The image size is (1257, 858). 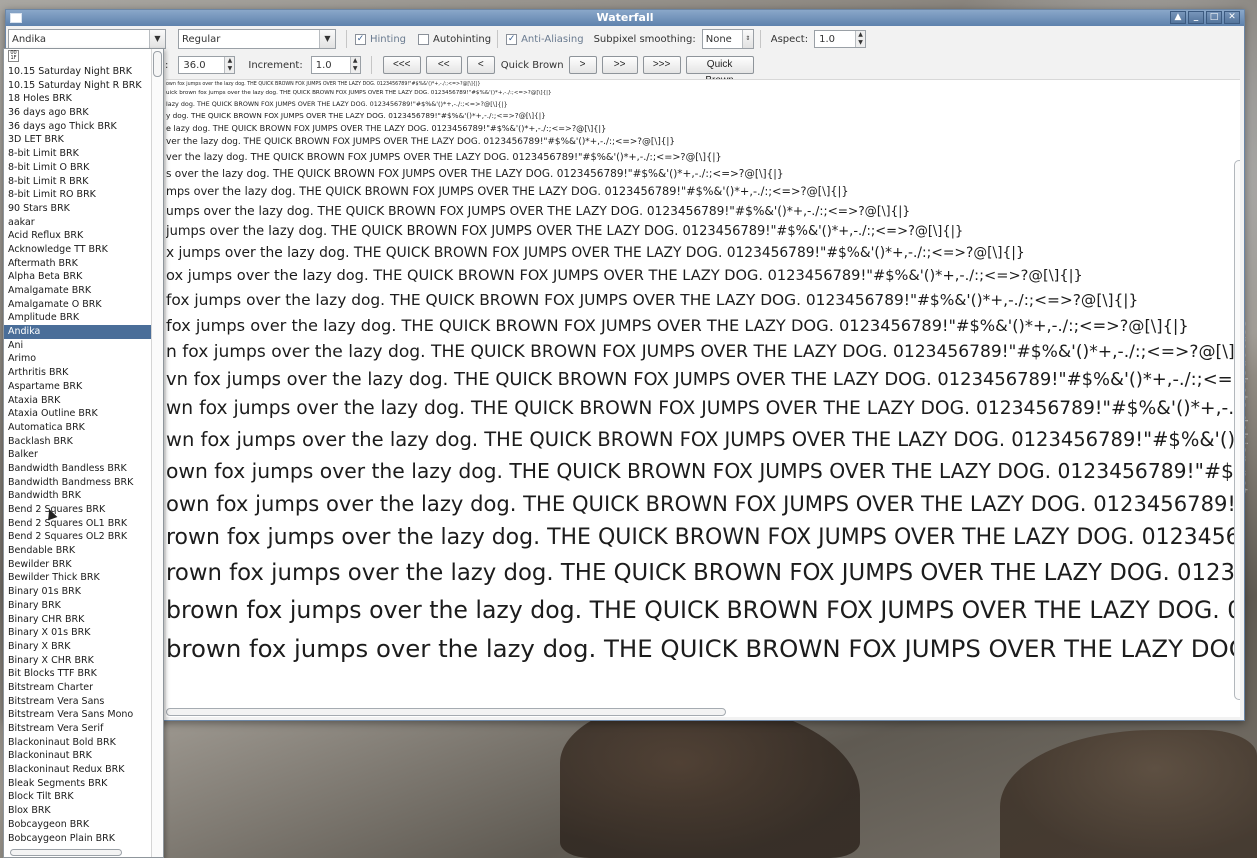 What do you see at coordinates (401, 65) in the screenshot?
I see `fast-back-button: <<<` at bounding box center [401, 65].